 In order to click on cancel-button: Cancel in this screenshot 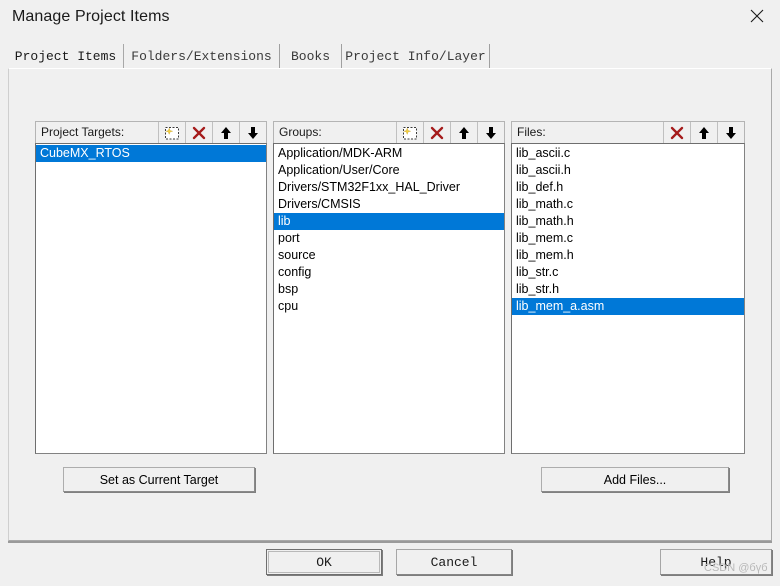, I will do `click(454, 562)`.